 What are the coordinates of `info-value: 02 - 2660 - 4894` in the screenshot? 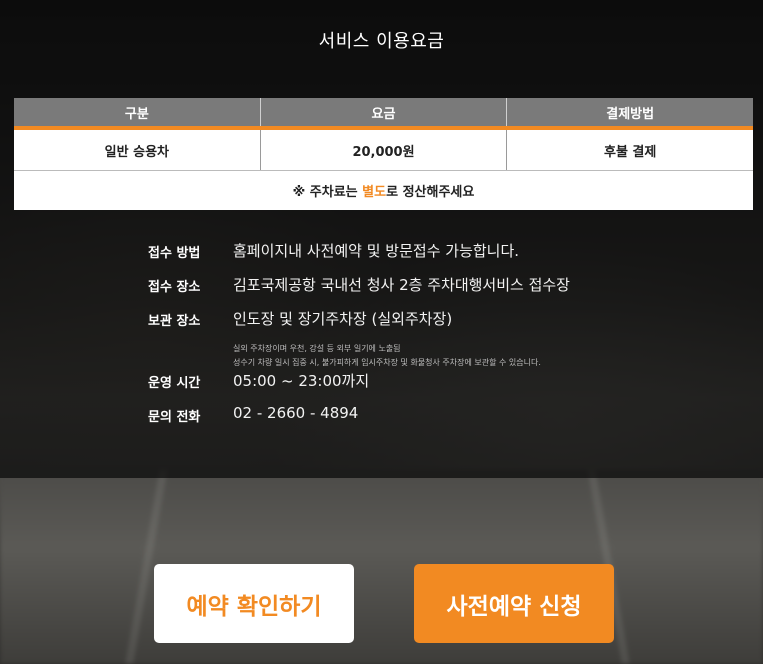 It's located at (296, 413).